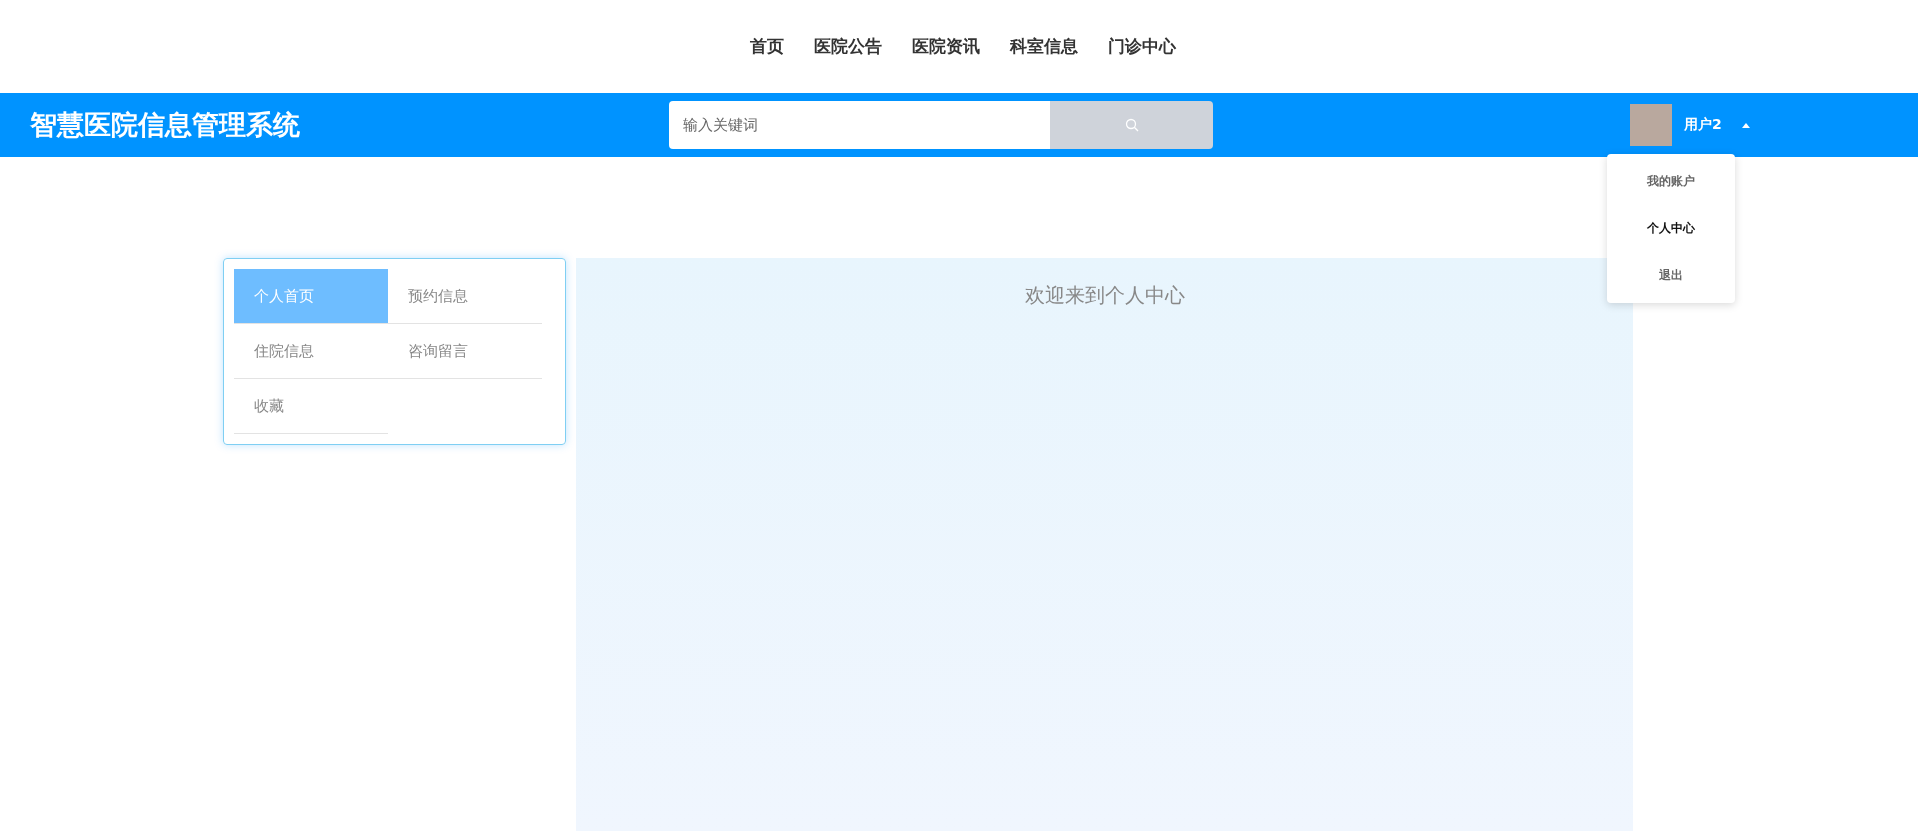  Describe the element at coordinates (859, 125) in the screenshot. I see `search-field: 输入关键词` at that location.